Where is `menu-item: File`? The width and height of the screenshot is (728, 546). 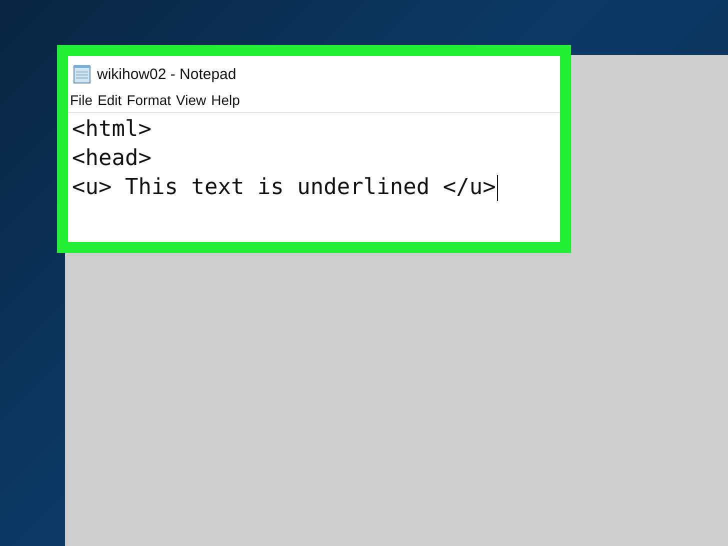 menu-item: File is located at coordinates (81, 100).